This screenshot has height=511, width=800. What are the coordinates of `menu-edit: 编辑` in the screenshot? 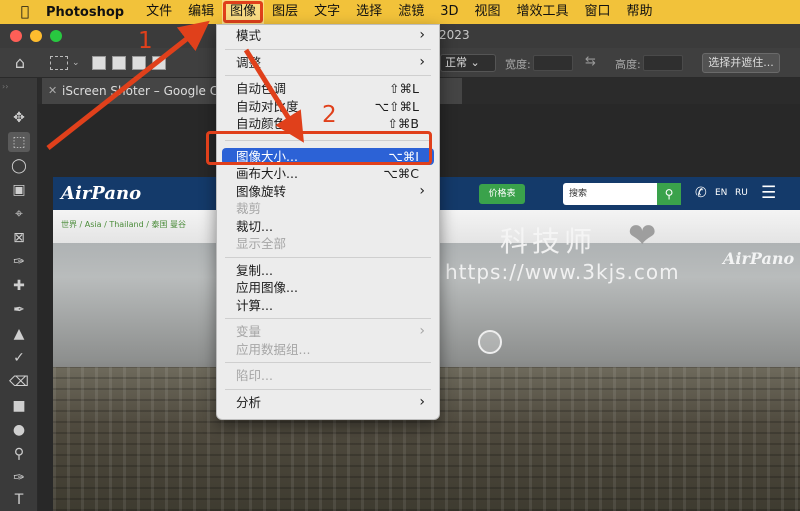 It's located at (201, 12).